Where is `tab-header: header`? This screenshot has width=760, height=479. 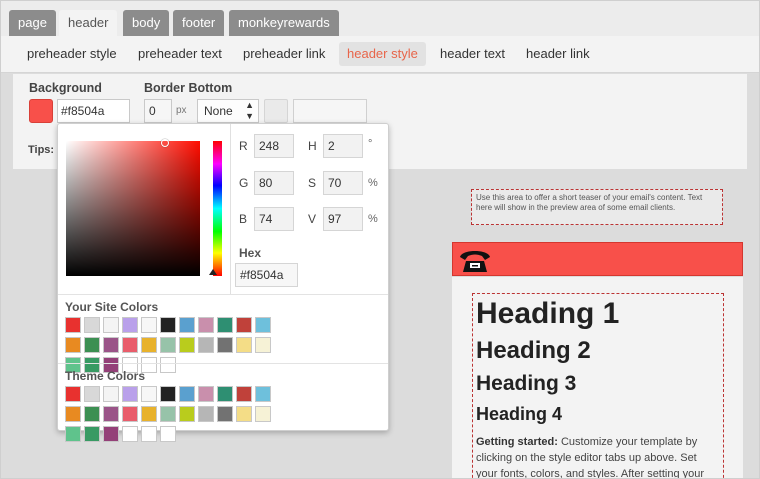 tab-header: header is located at coordinates (88, 23).